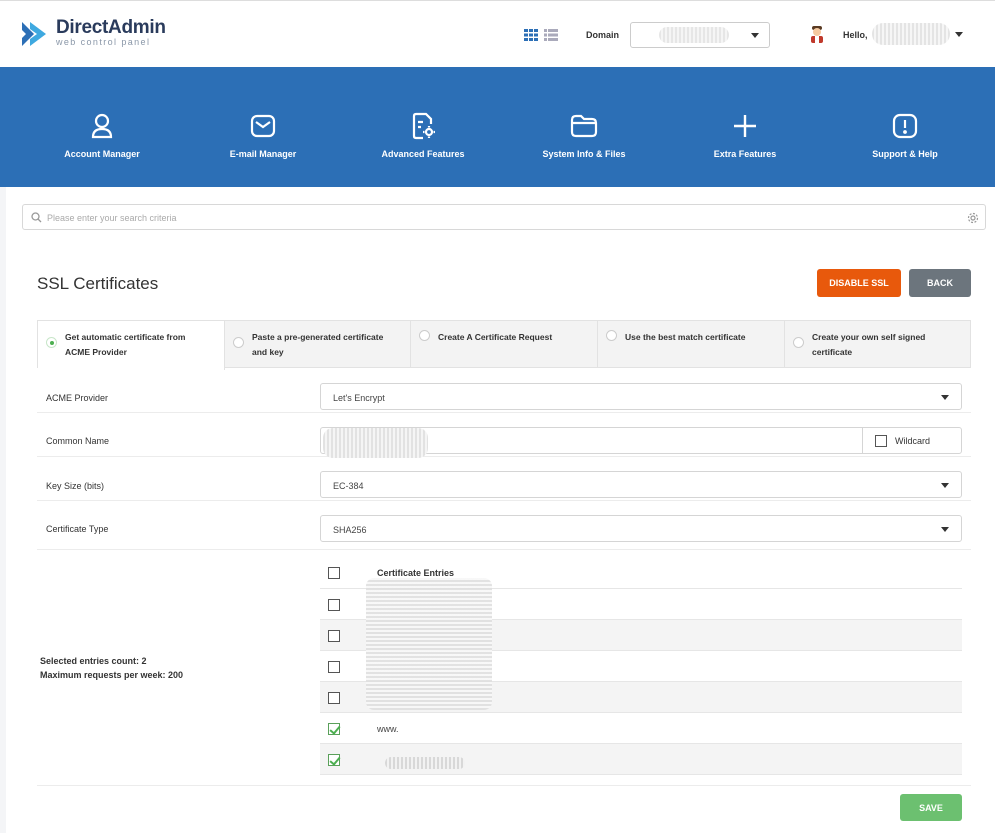 Image resolution: width=995 pixels, height=833 pixels. I want to click on max-requests: Maximum requests per week: 200, so click(112, 675).